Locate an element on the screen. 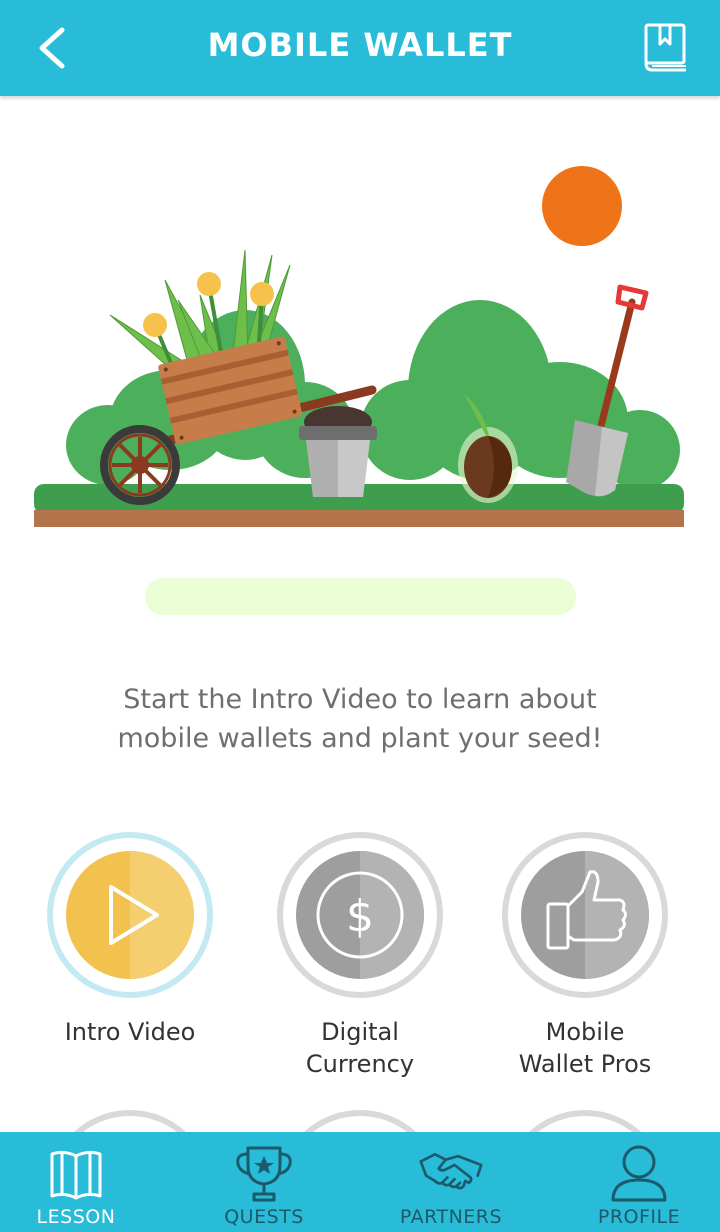 Image resolution: width=720 pixels, height=1232 pixels. lesson-label-line-1: Digital is located at coordinates (360, 1032).